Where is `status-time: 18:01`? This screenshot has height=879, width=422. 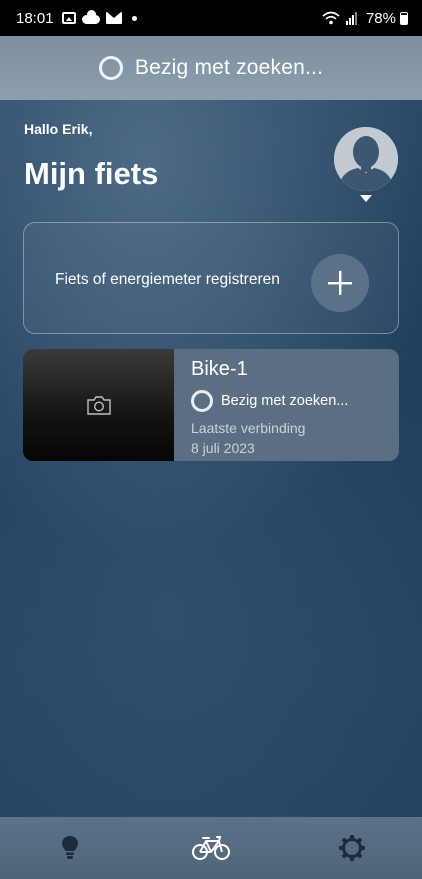 status-time: 18:01 is located at coordinates (35, 18).